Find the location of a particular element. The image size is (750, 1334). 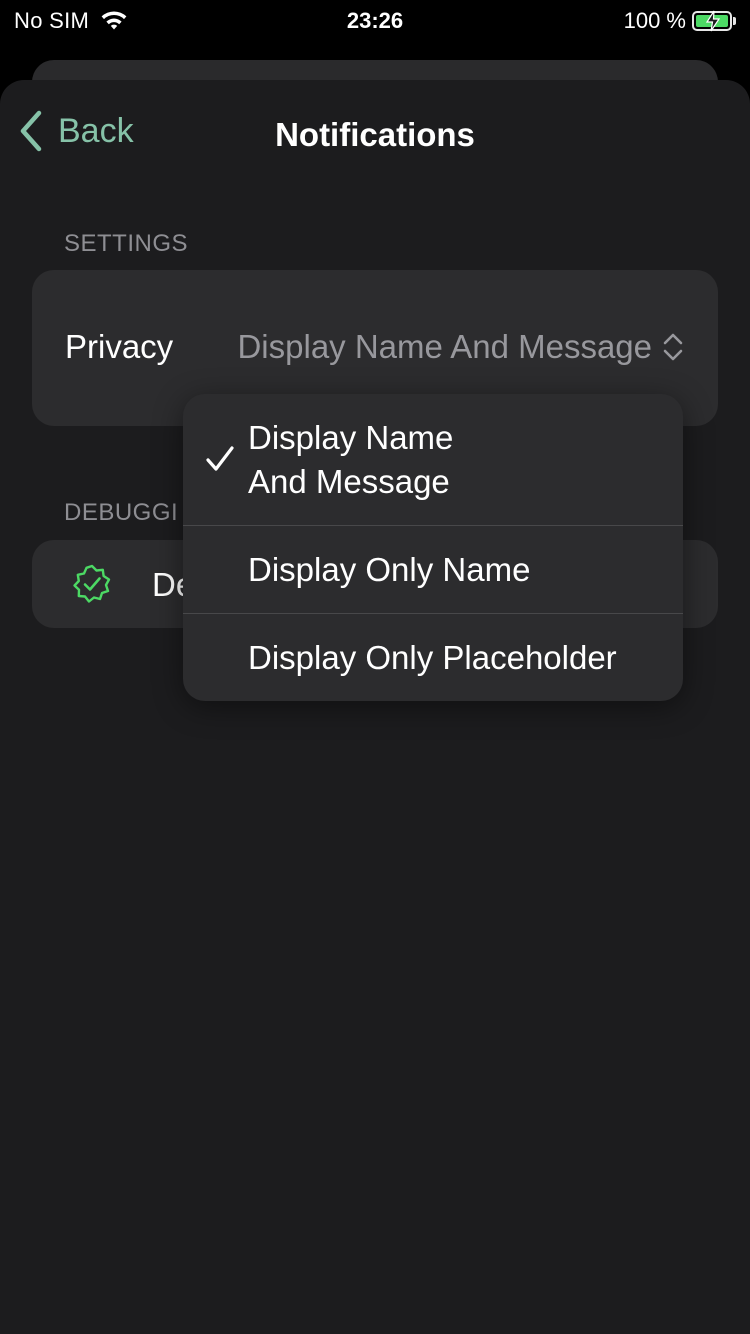

navigation-bar: Back Notifications is located at coordinates (375, 136).